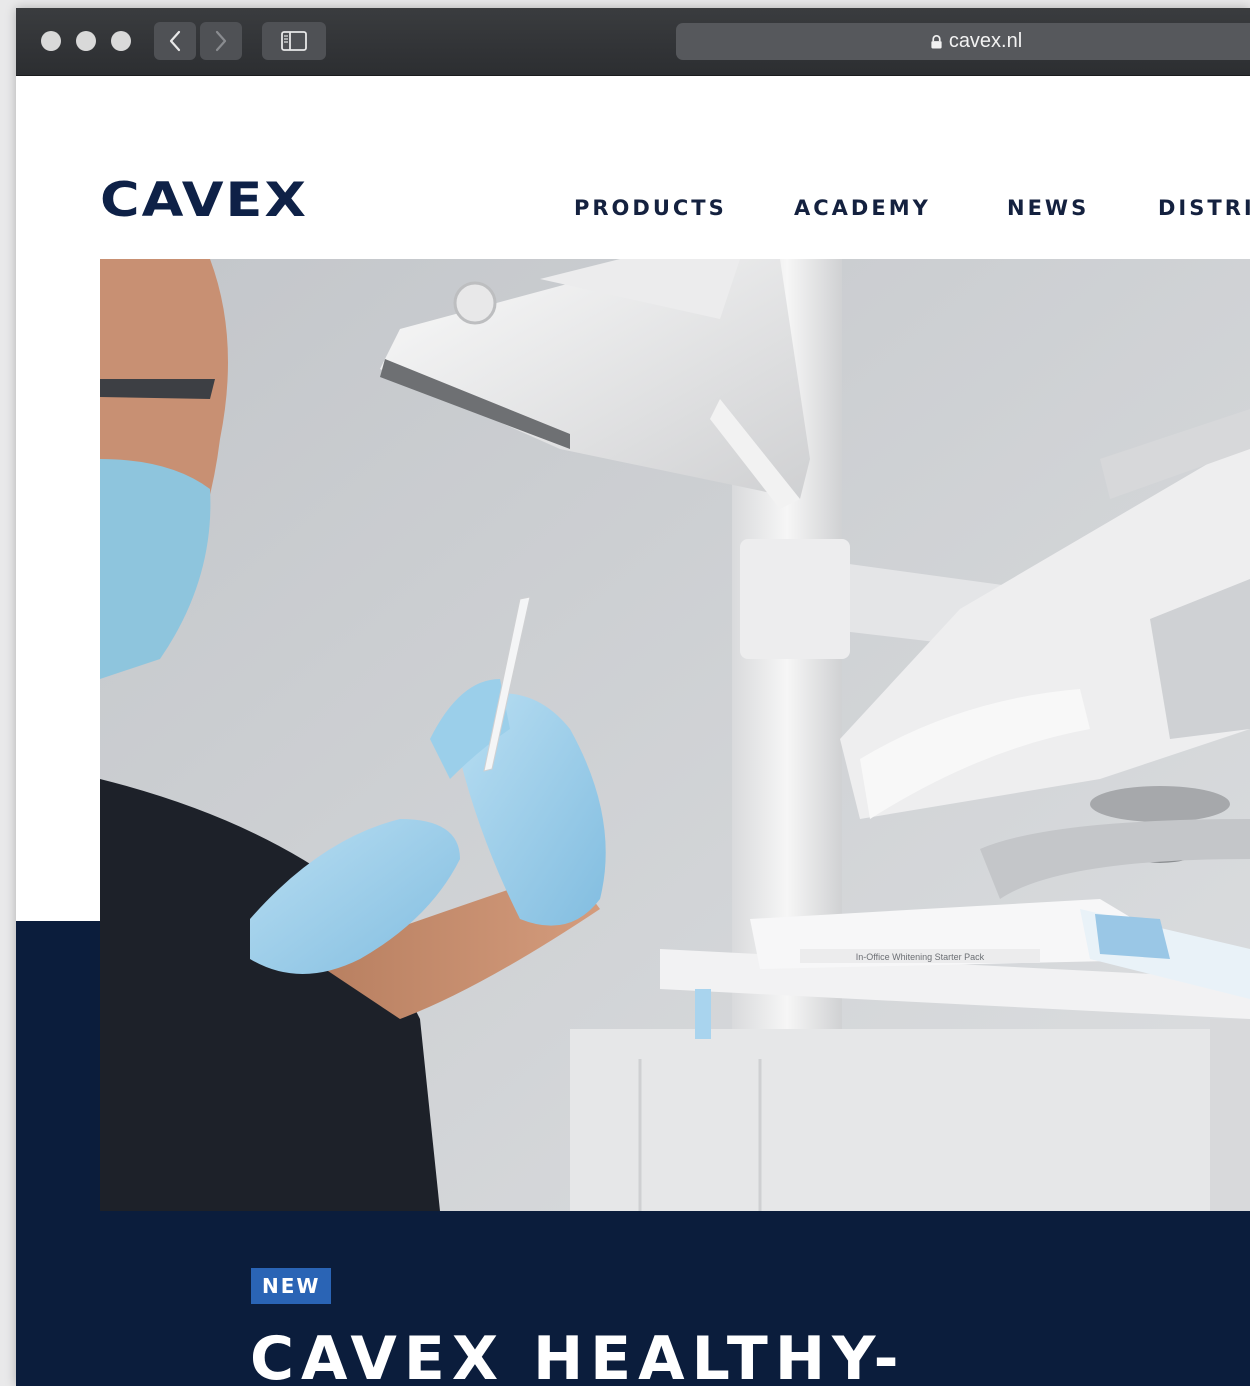 The image size is (1250, 1386). I want to click on back-button, so click(175, 41).